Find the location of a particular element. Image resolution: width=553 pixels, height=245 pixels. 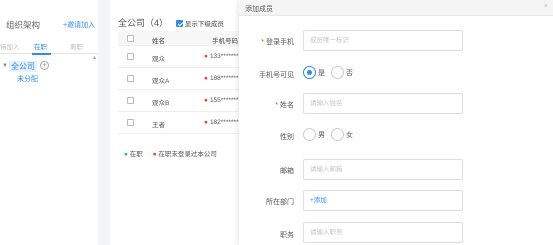

table-row: 观众A ● 188******* is located at coordinates (180, 79).